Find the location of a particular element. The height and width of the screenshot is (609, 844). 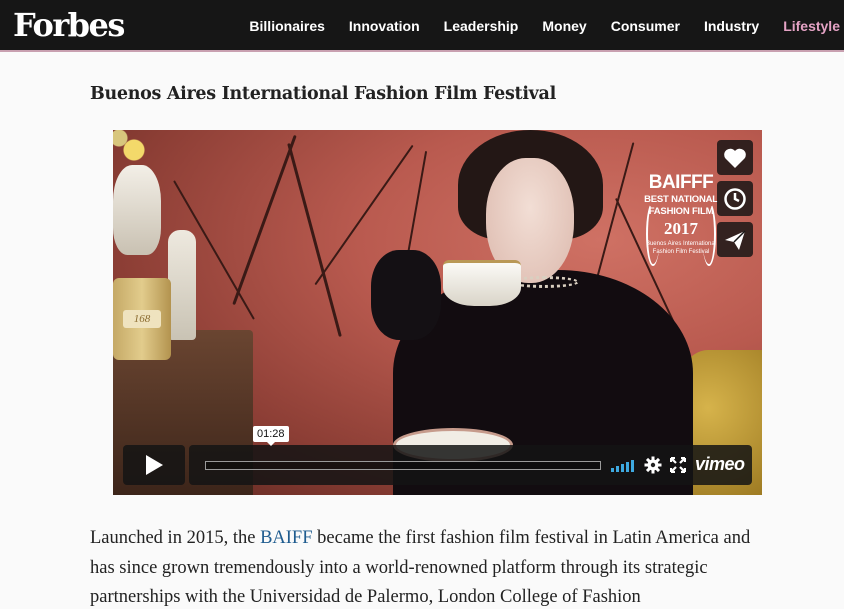

fullscreen-icon is located at coordinates (678, 465).